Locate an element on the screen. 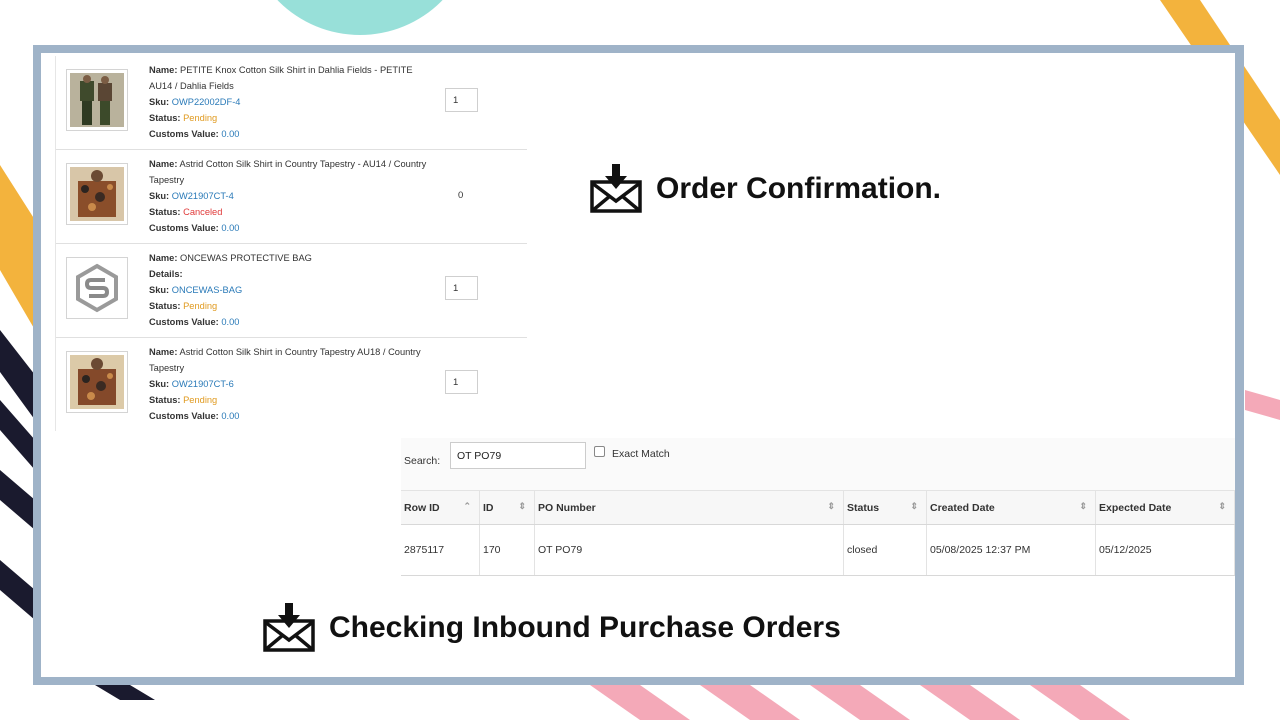  item-sku: Sku: OW21907CT-6 is located at coordinates (191, 384).